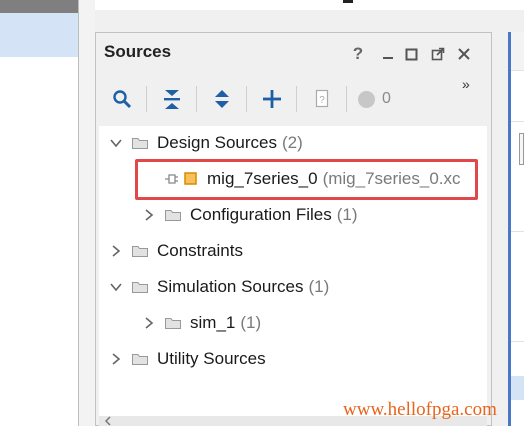 This screenshot has height=426, width=524. Describe the element at coordinates (388, 54) in the screenshot. I see `minimize-icon` at that location.